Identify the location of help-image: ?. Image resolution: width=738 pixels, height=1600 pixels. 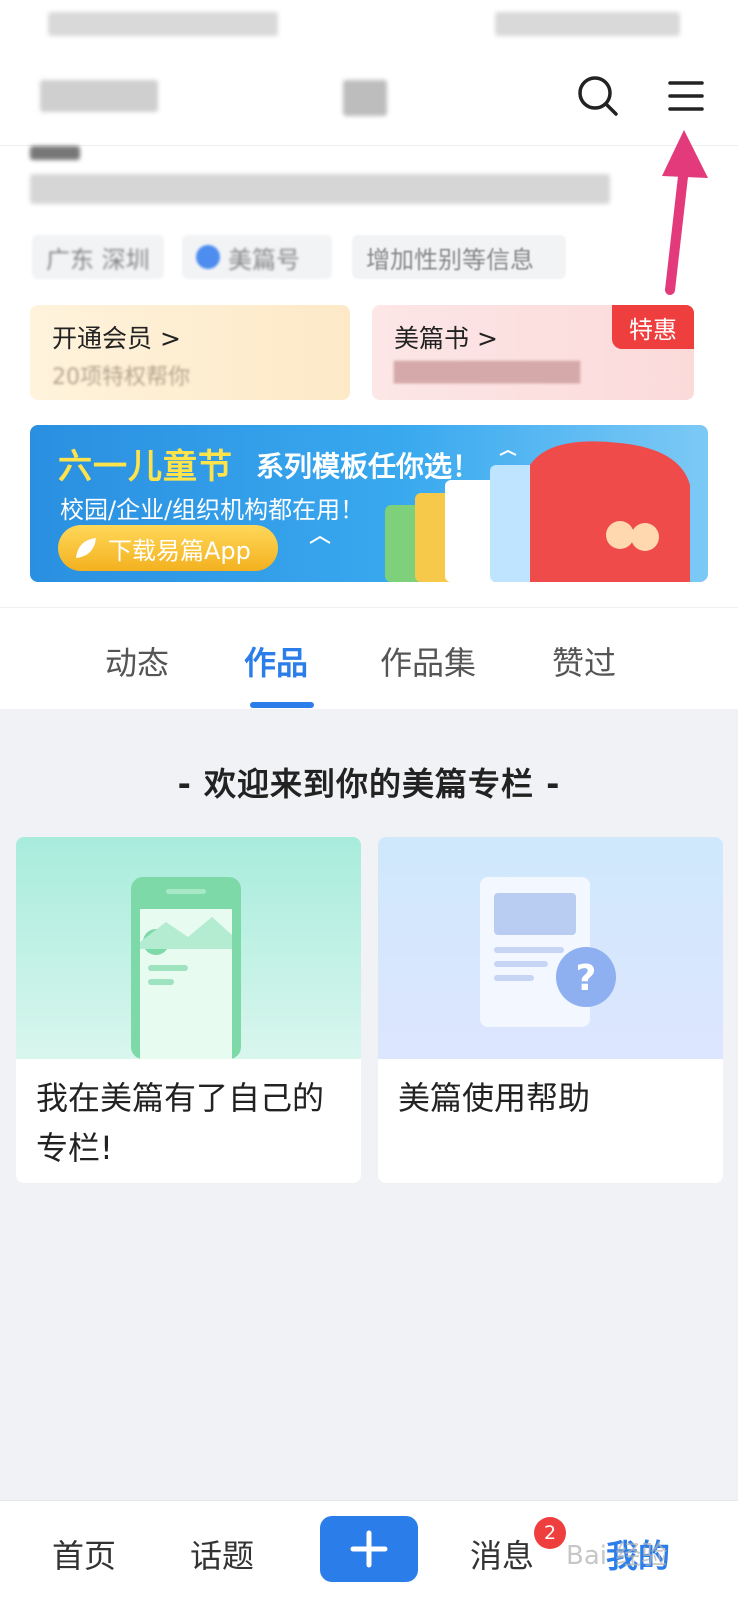
(550, 948).